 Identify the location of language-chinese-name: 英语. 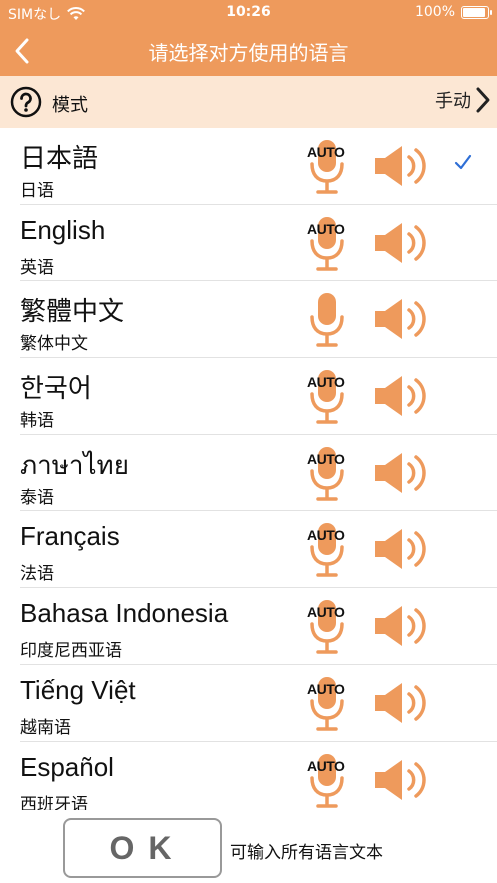
(37, 267).